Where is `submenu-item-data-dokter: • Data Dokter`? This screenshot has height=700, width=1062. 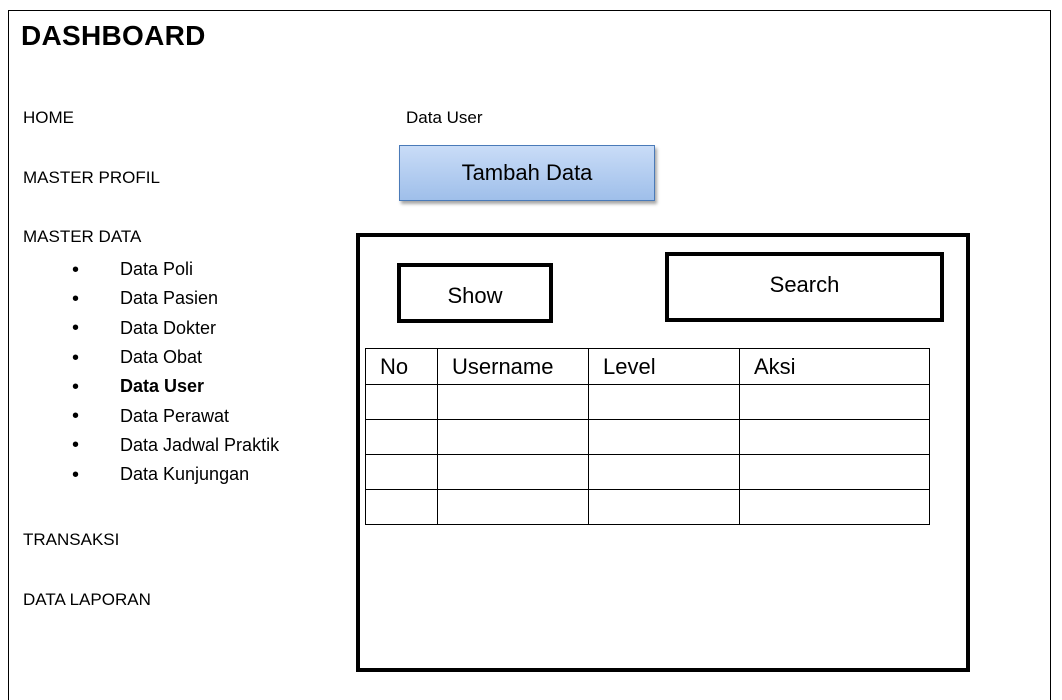 submenu-item-data-dokter: • Data Dokter is located at coordinates (174, 328).